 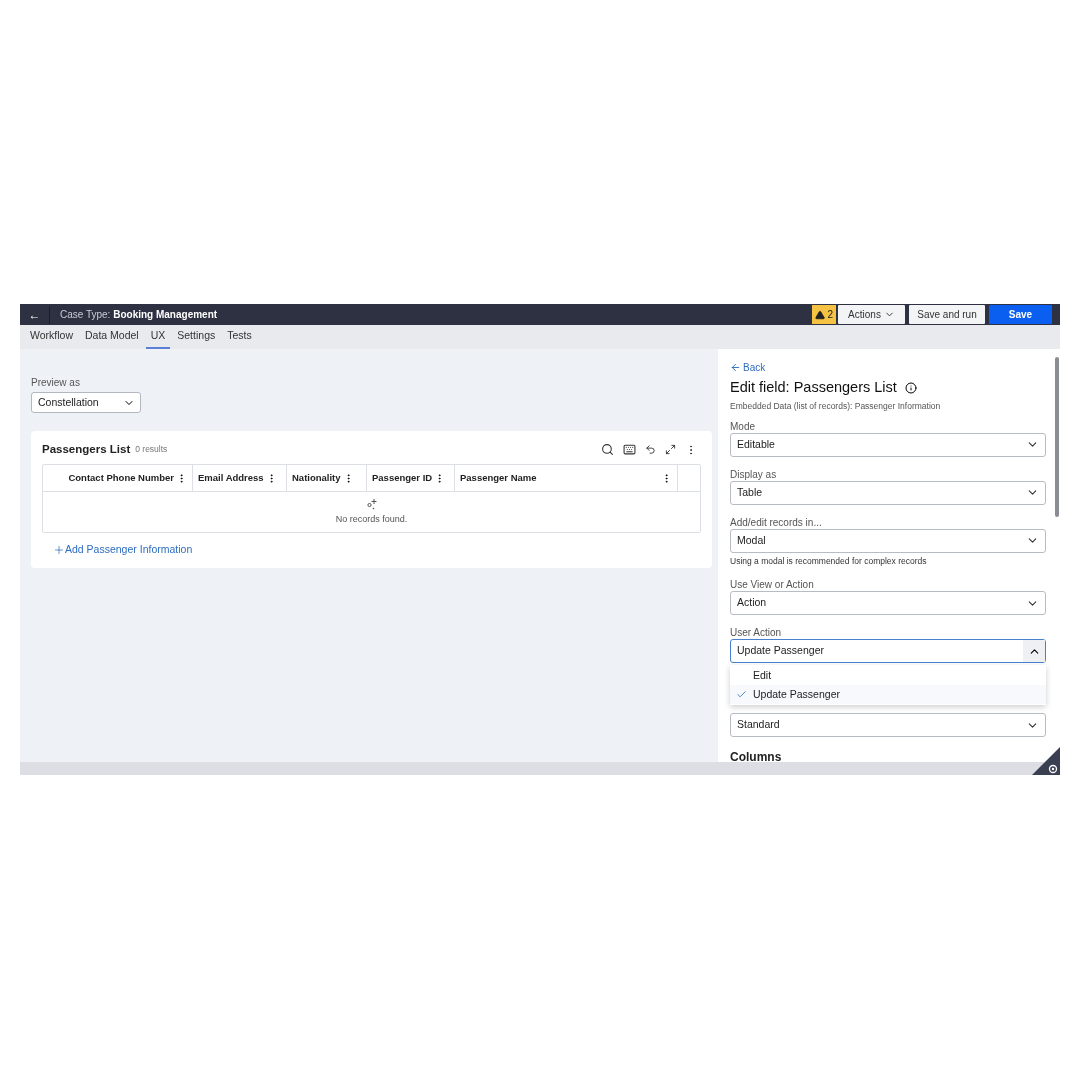 What do you see at coordinates (1046, 761) in the screenshot?
I see `settings-corner-drawing` at bounding box center [1046, 761].